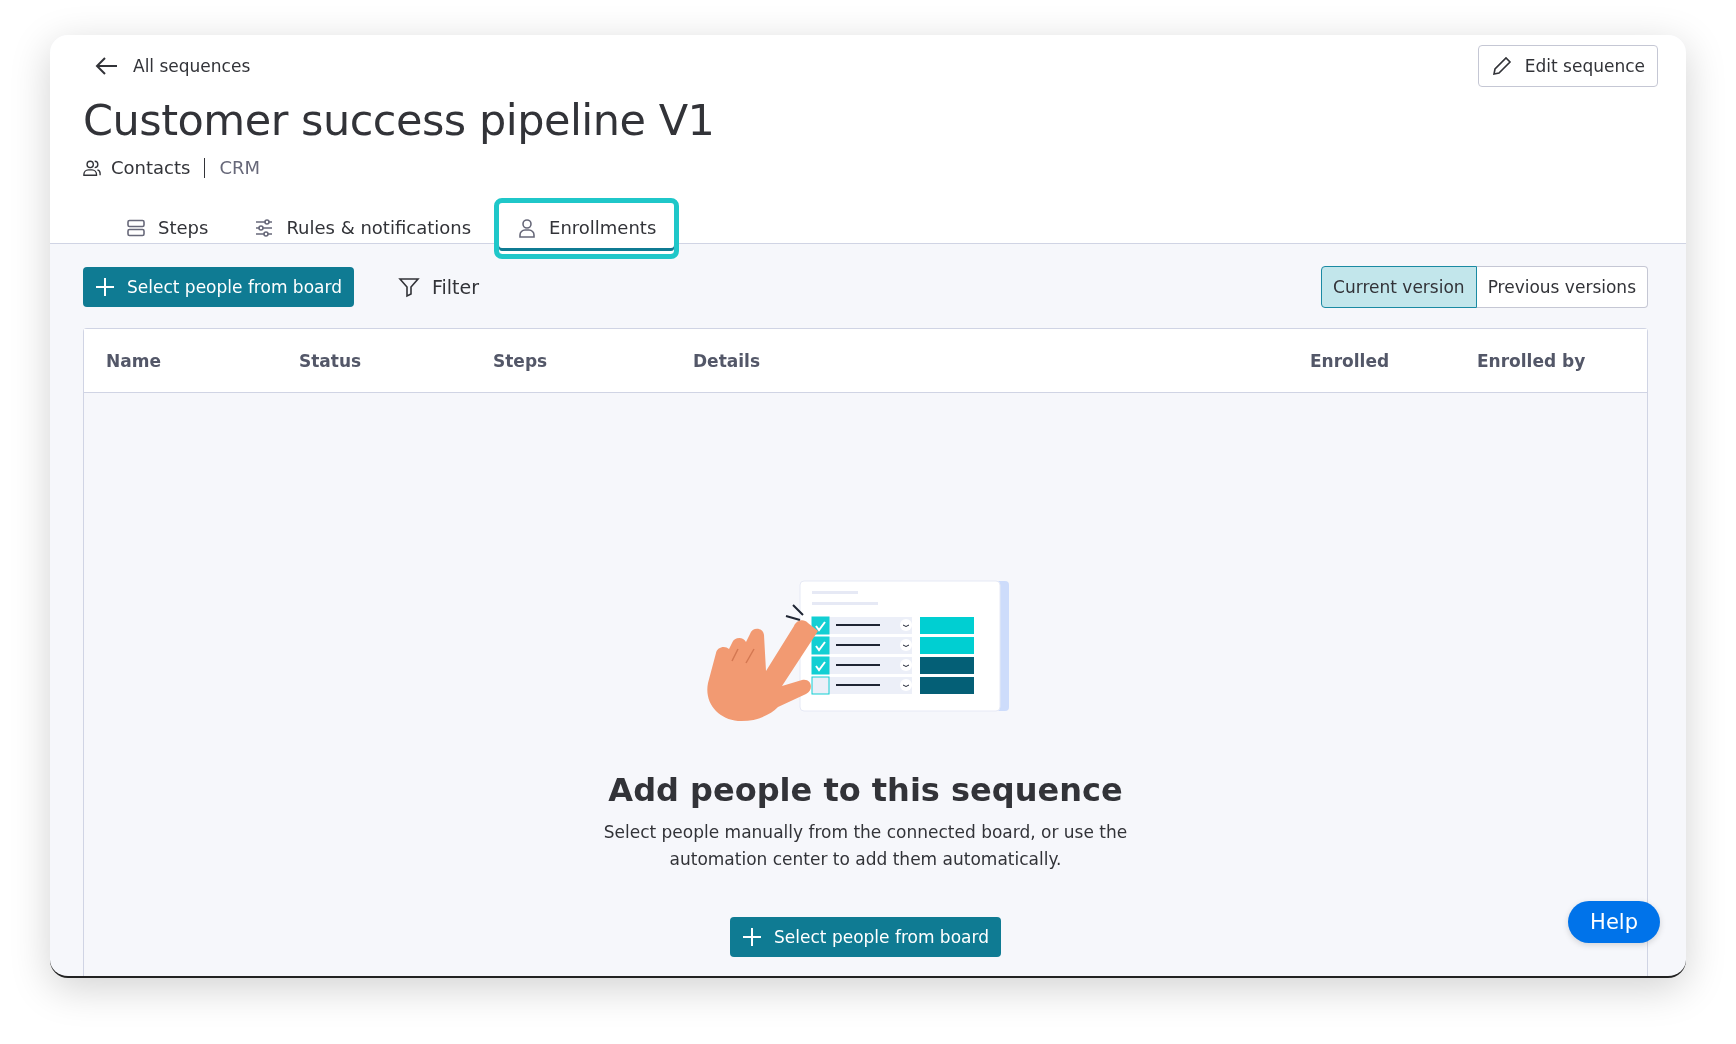 Image resolution: width=1736 pixels, height=1044 pixels. Describe the element at coordinates (173, 66) in the screenshot. I see `back-link: All sequences` at that location.